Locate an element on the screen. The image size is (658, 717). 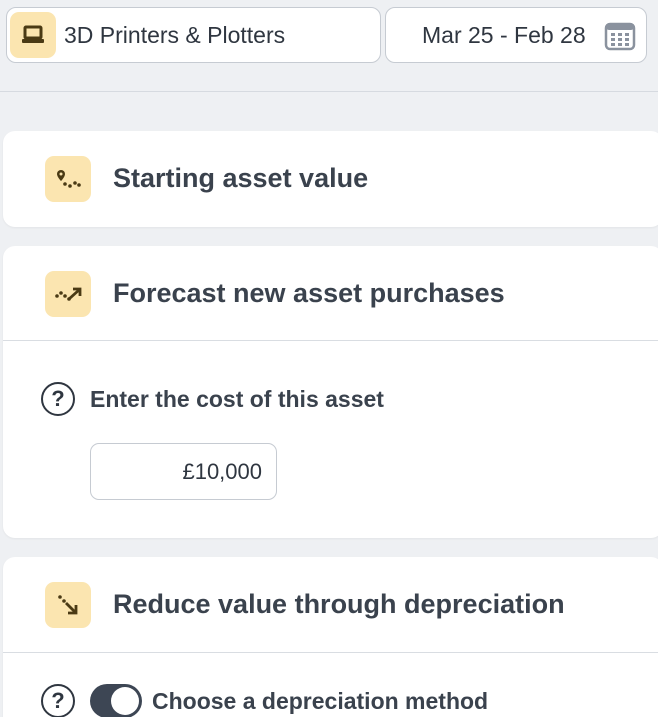
depreciation-method-label: Choose a depreciation method is located at coordinates (320, 701).